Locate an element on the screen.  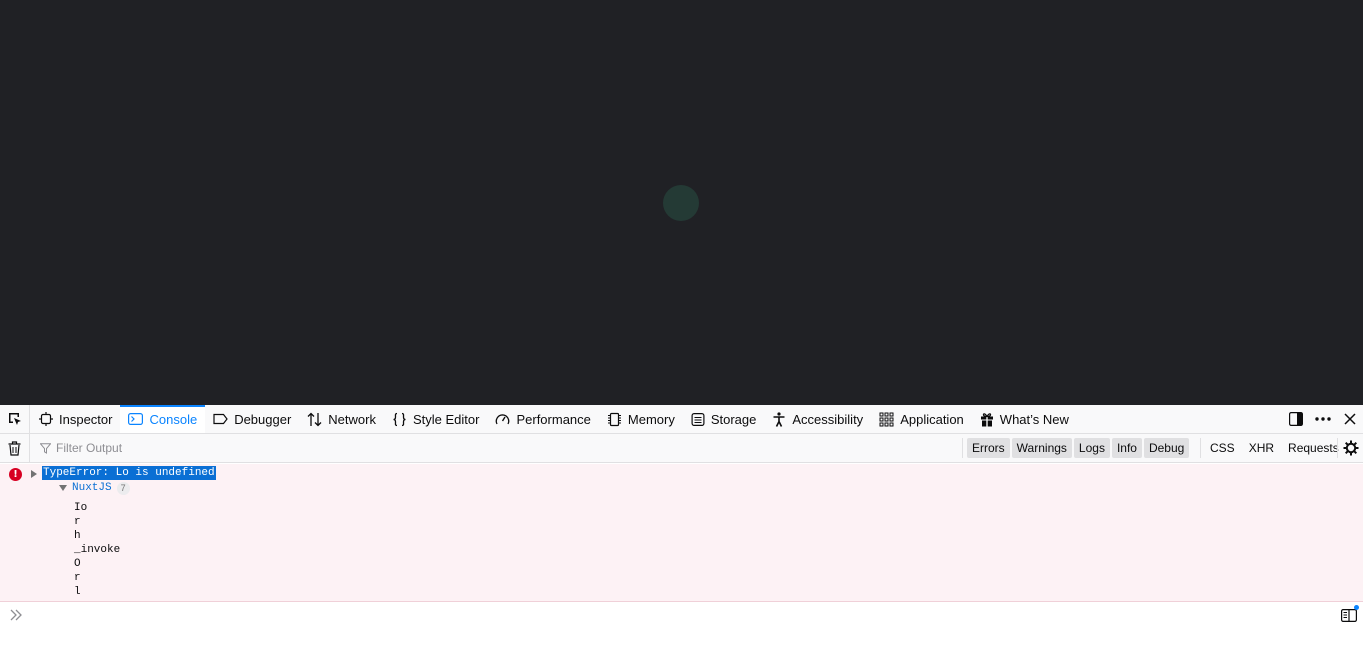
filter-output-input is located at coordinates (496, 448).